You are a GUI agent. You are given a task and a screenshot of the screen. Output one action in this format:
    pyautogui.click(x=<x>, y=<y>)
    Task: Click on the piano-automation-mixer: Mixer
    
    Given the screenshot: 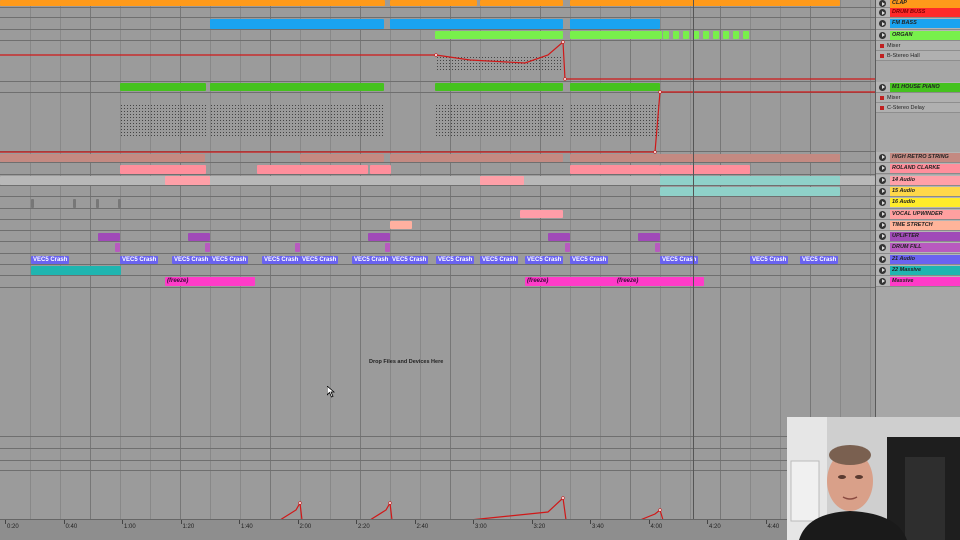 What is the action you would take?
    pyautogui.click(x=918, y=98)
    